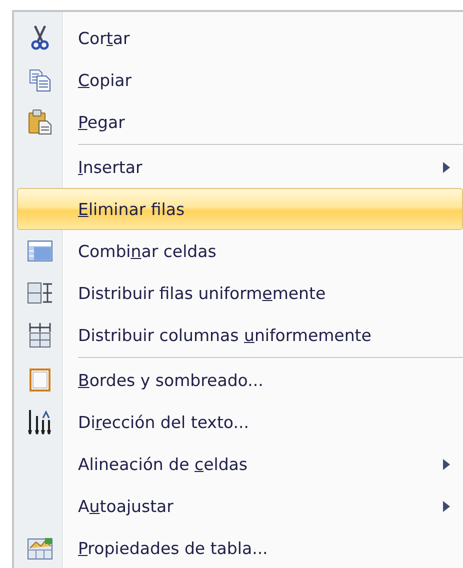 The image size is (463, 568). I want to click on menu-item: Autoajustar, so click(240, 506).